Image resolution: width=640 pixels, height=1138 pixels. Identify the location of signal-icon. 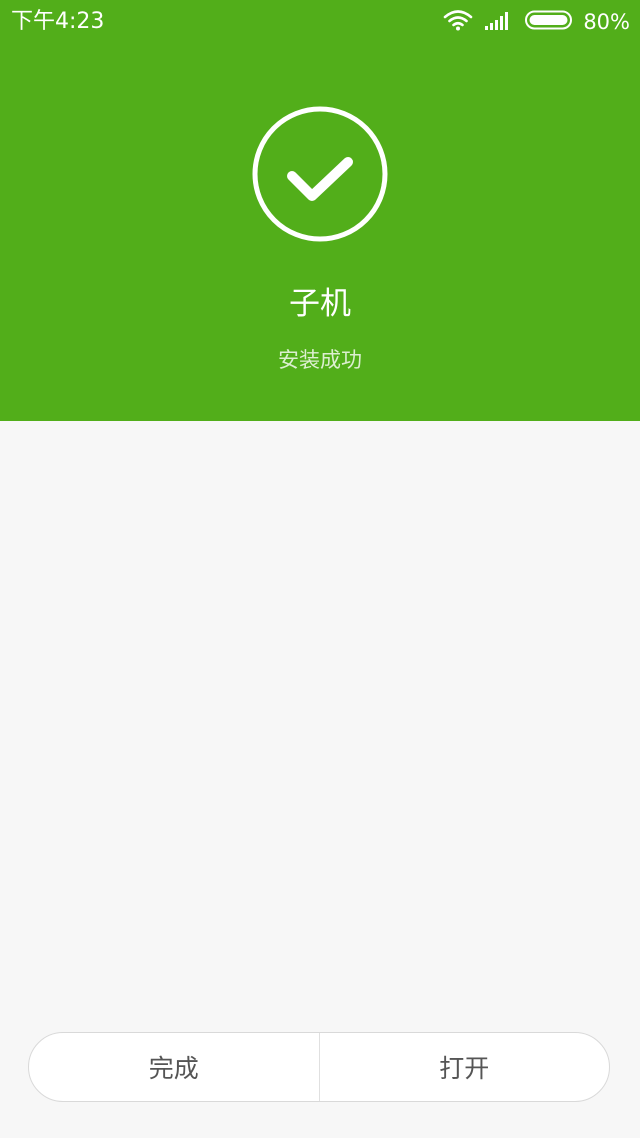
(499, 22).